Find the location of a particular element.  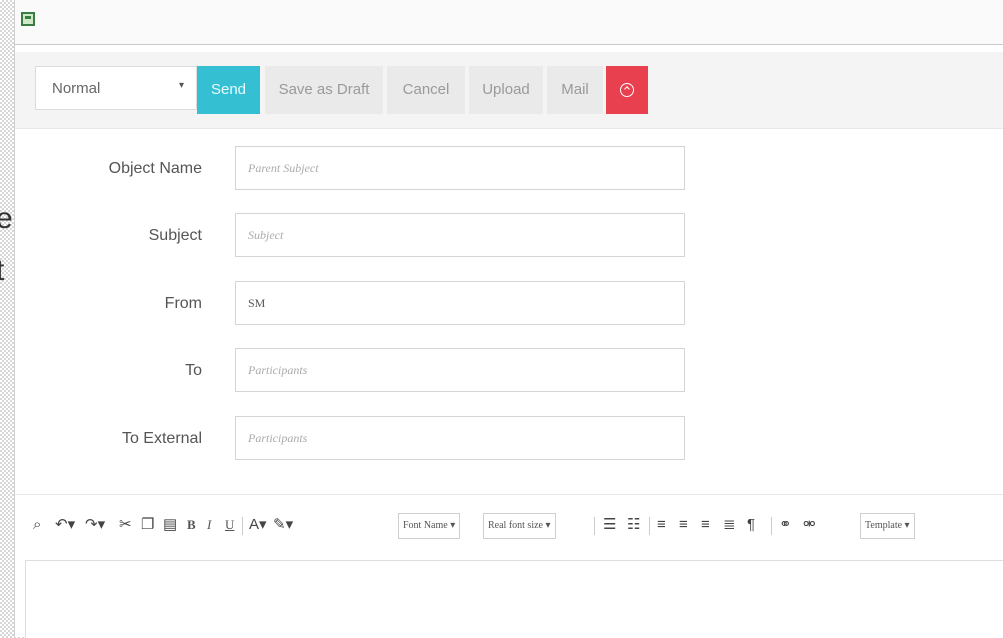

font-size-select: Real font size ▾ is located at coordinates (519, 526).